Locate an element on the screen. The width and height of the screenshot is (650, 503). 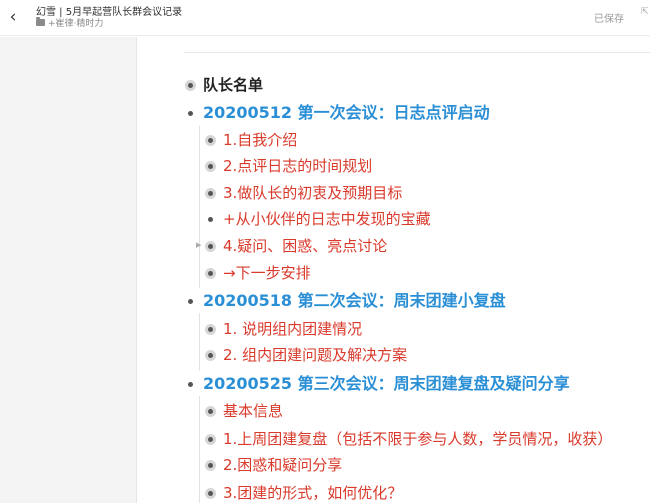
document-path: +崔律·精时力 is located at coordinates (69, 22).